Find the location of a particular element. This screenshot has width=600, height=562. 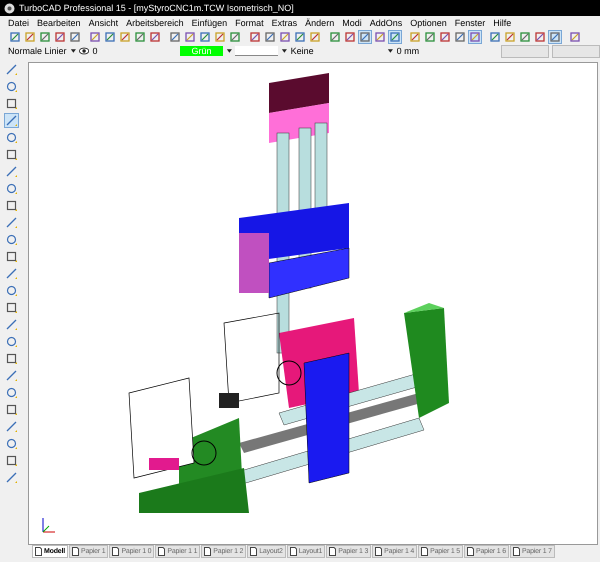

menu-item: Format is located at coordinates (249, 23).